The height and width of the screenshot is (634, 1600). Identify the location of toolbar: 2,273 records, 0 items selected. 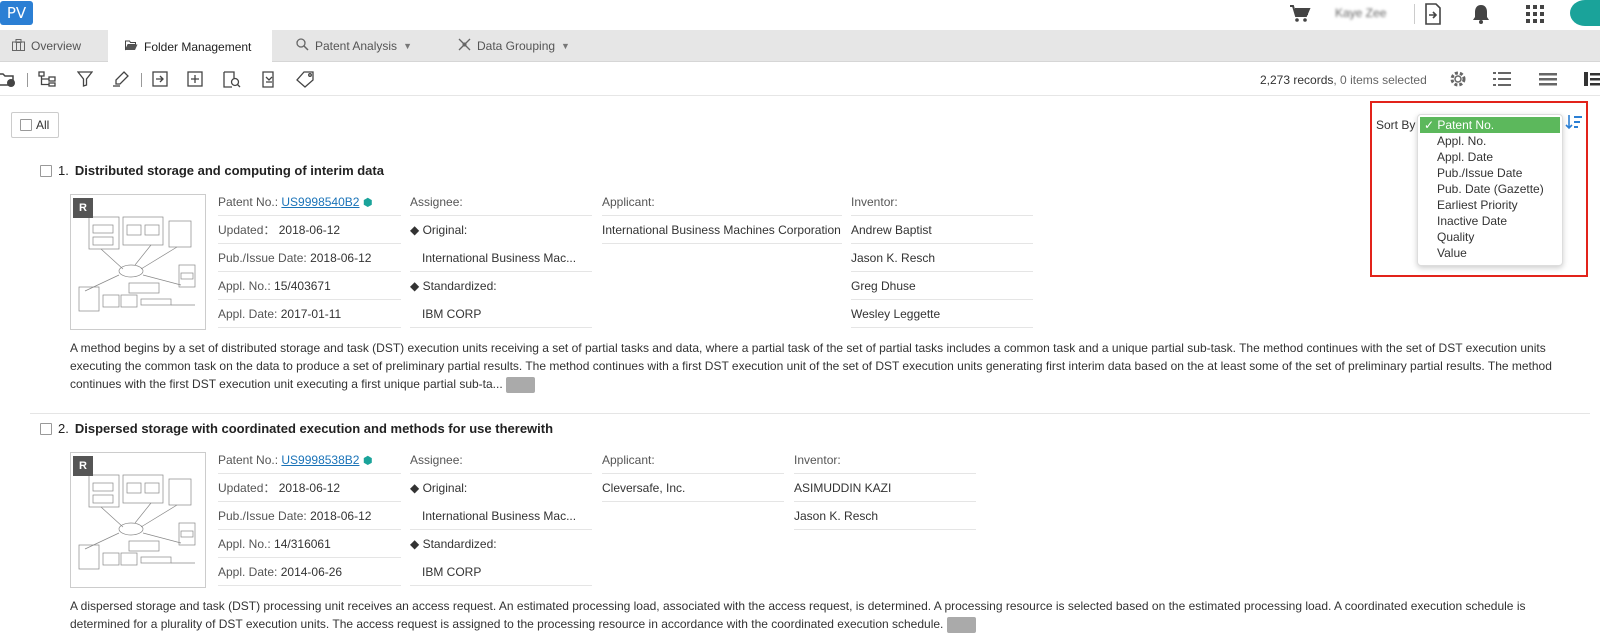
(800, 79).